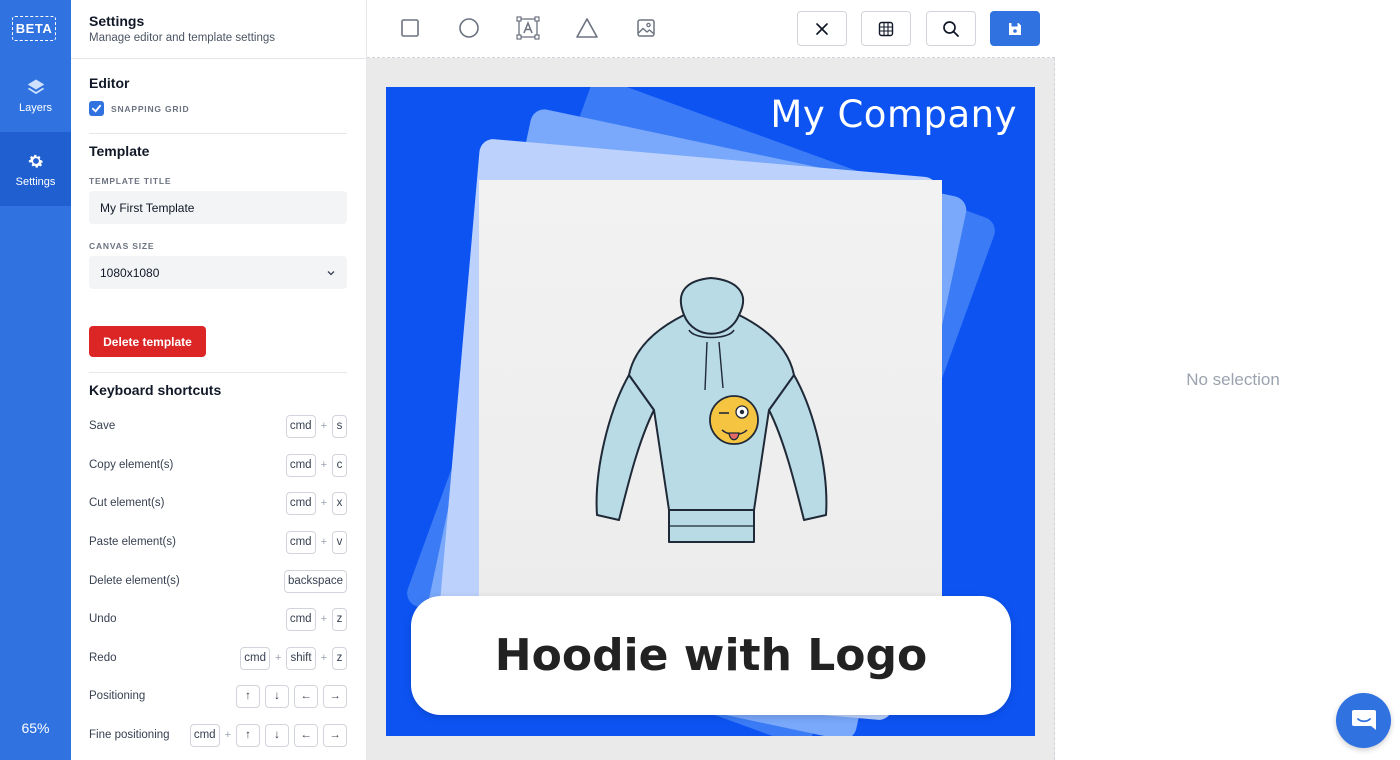 This screenshot has width=1400, height=760. I want to click on shortcut-keys: cmd + ↑ ↓ ← →, so click(268, 735).